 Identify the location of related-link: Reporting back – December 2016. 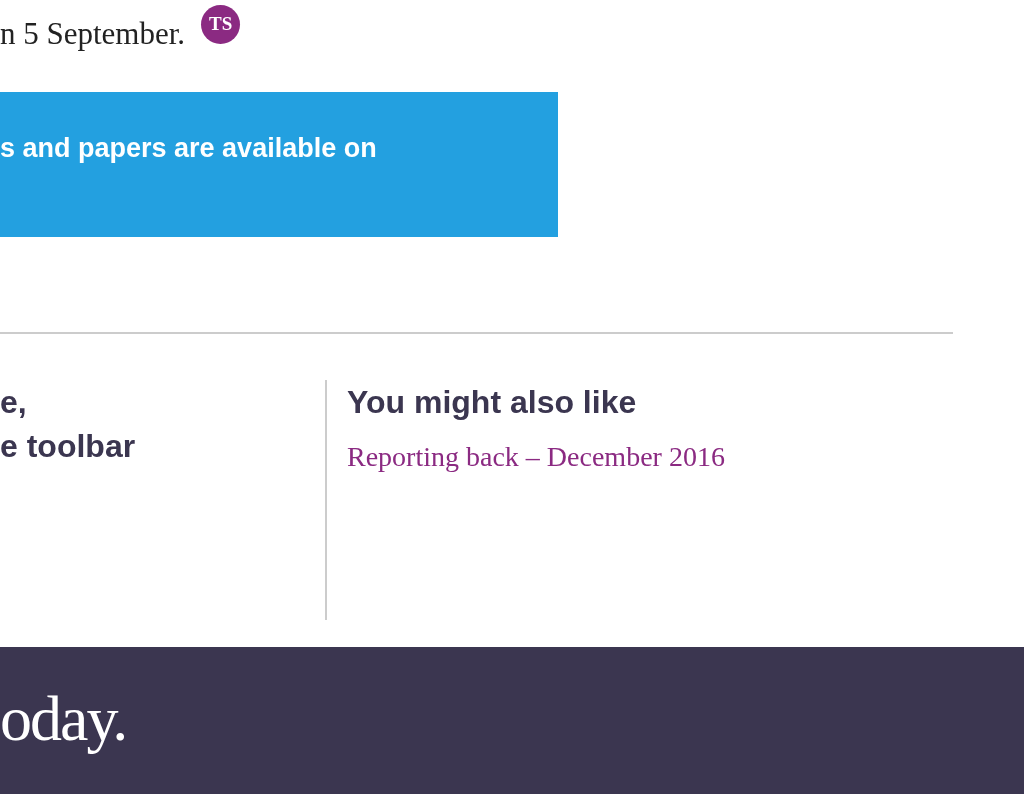
(536, 457).